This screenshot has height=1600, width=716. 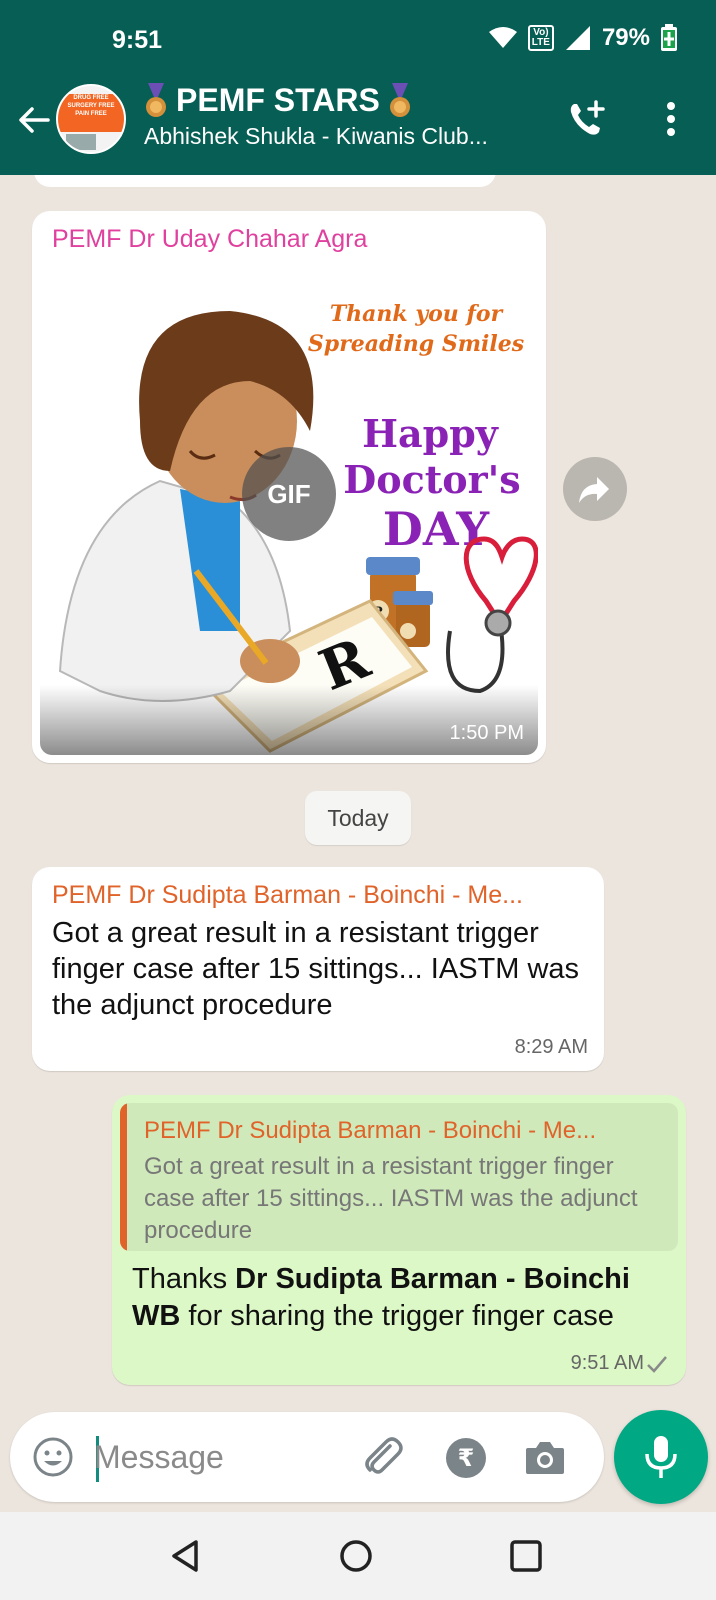 What do you see at coordinates (278, 100) in the screenshot?
I see `group-name: PEMF STARS` at bounding box center [278, 100].